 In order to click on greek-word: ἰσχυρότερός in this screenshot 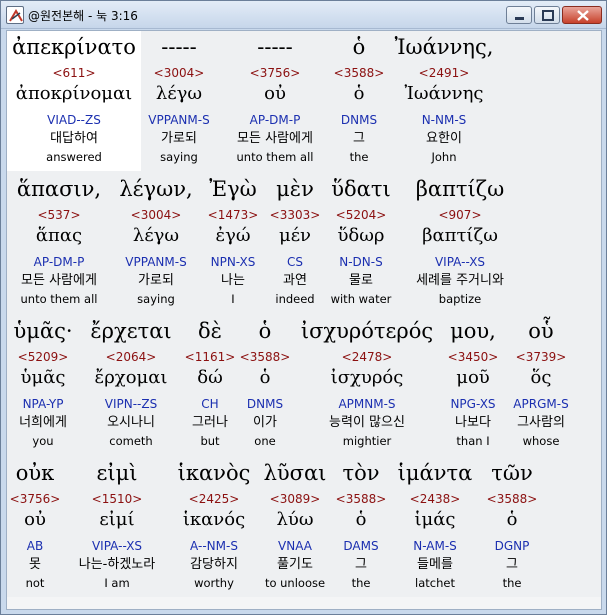, I will do `click(367, 331)`.